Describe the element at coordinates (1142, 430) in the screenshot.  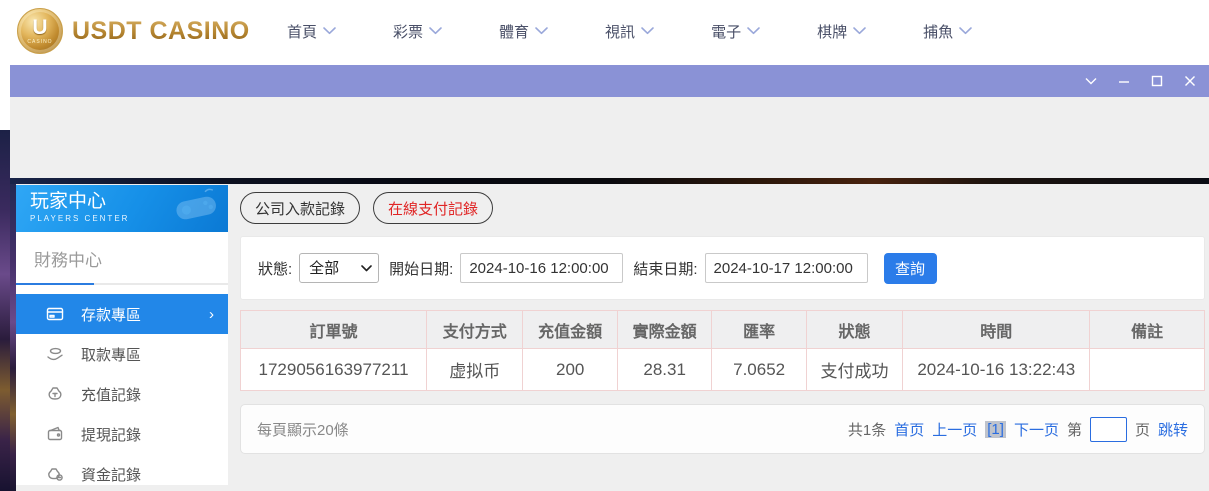
I see `jump-suffix-label: 页` at that location.